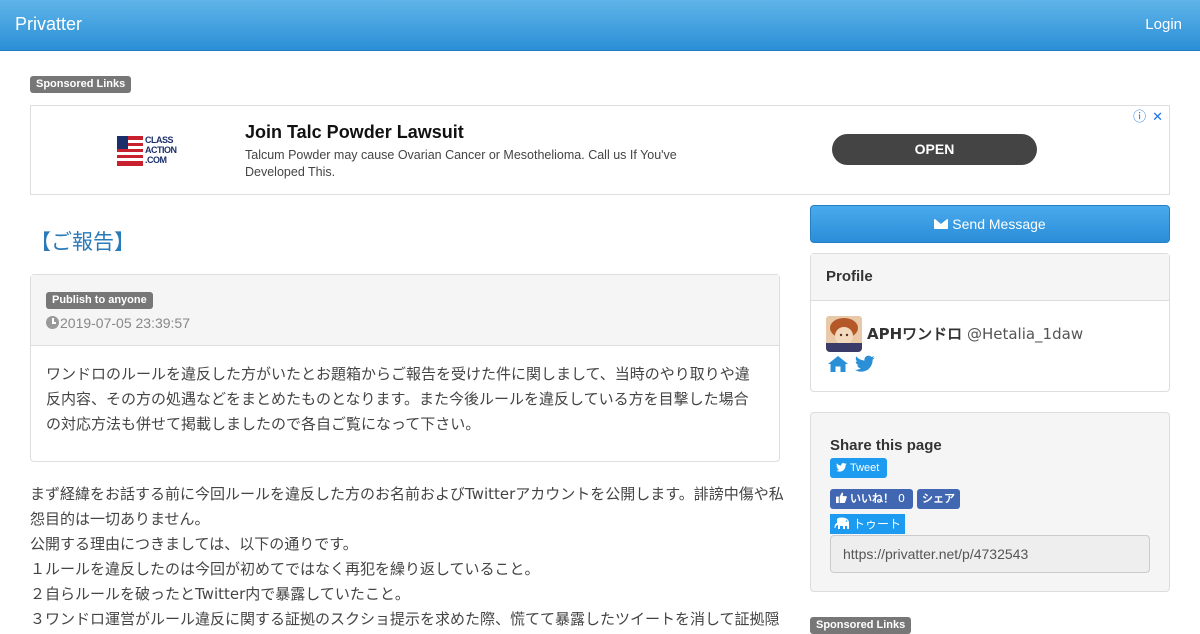  I want to click on brand-link: Privatter, so click(48, 24).